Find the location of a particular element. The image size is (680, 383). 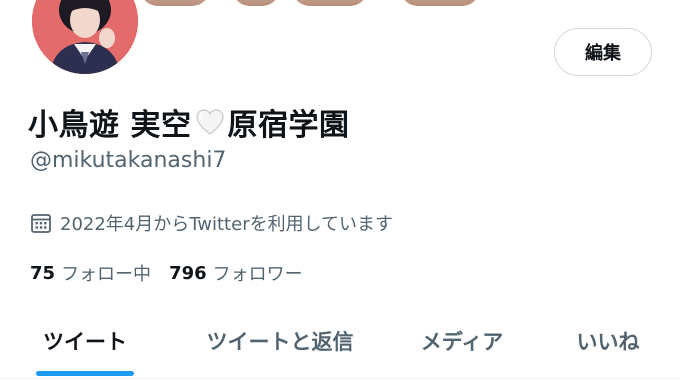

avatar is located at coordinates (85, 39).